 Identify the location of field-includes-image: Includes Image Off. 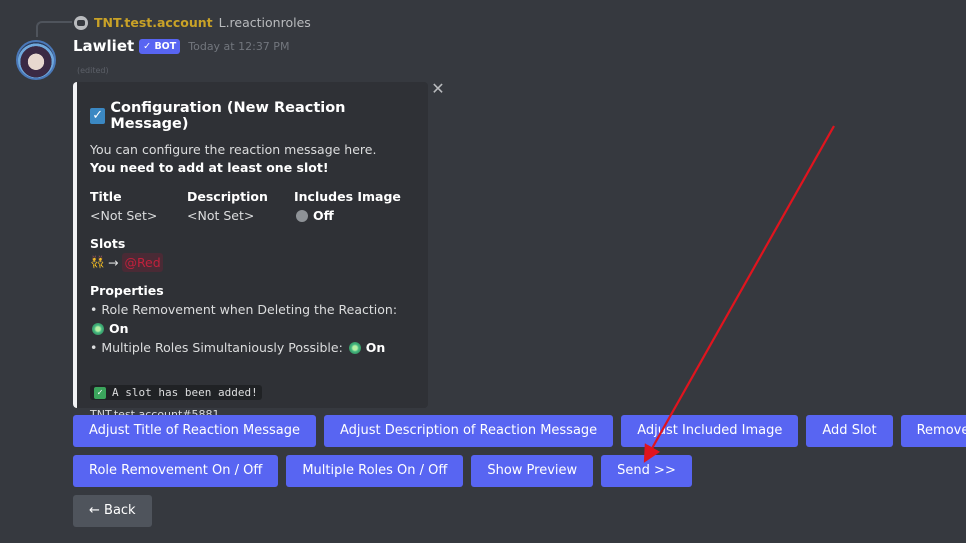
(347, 206).